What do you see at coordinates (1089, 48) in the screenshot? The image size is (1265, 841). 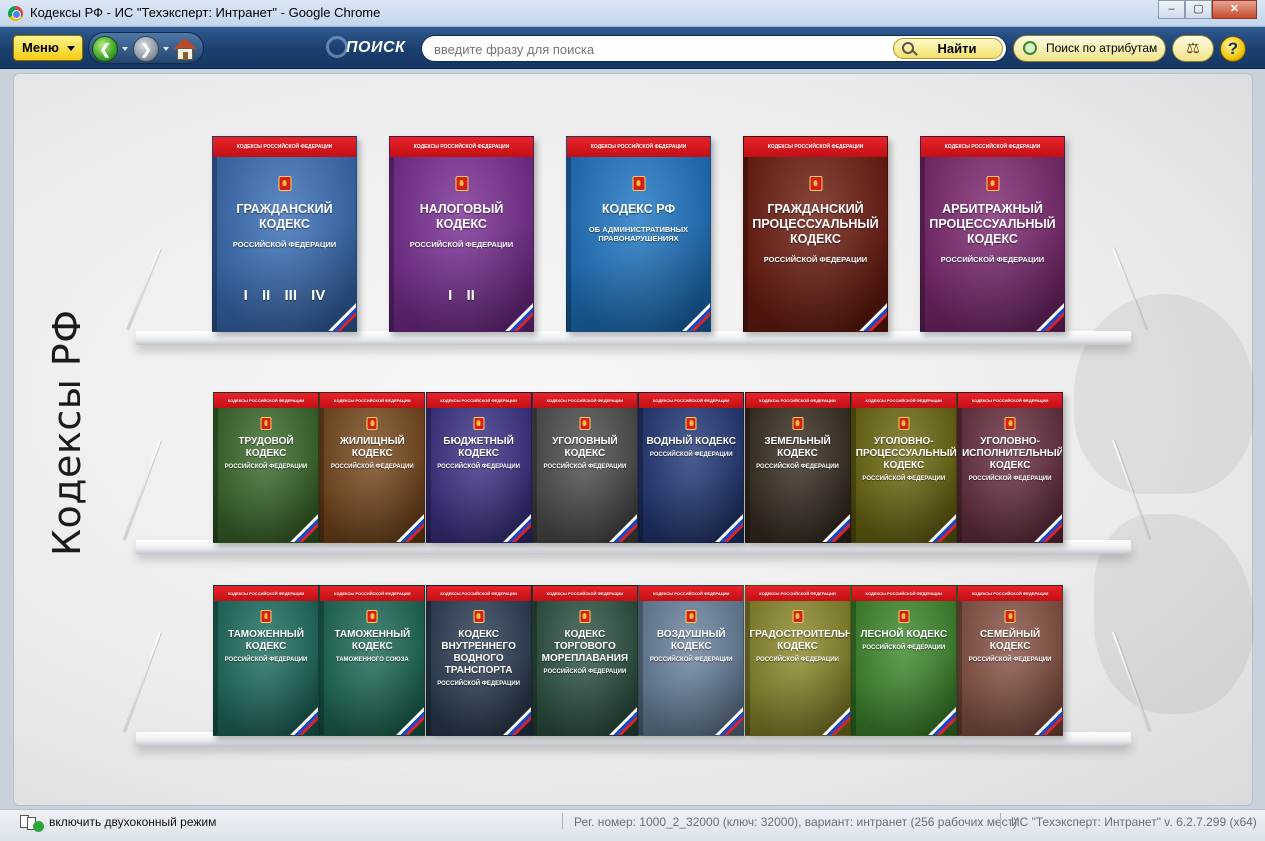 I see `attribute-search-button: Поиск по атрибутам` at bounding box center [1089, 48].